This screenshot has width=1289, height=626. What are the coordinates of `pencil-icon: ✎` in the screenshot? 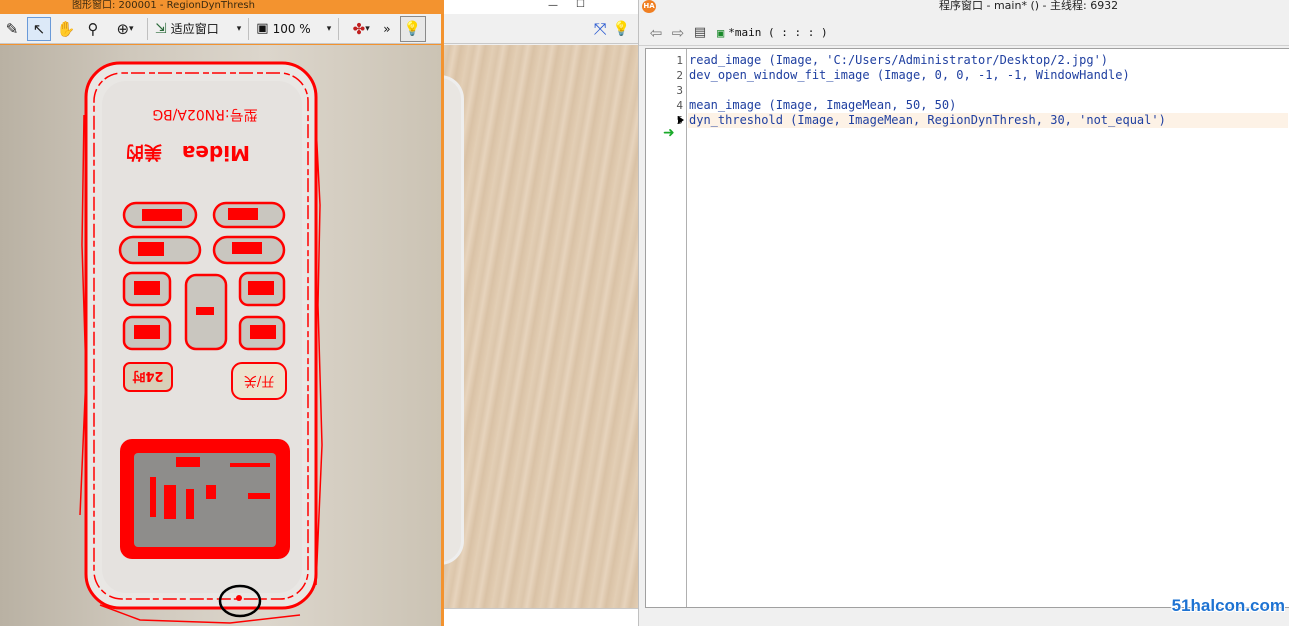 It's located at (12, 29).